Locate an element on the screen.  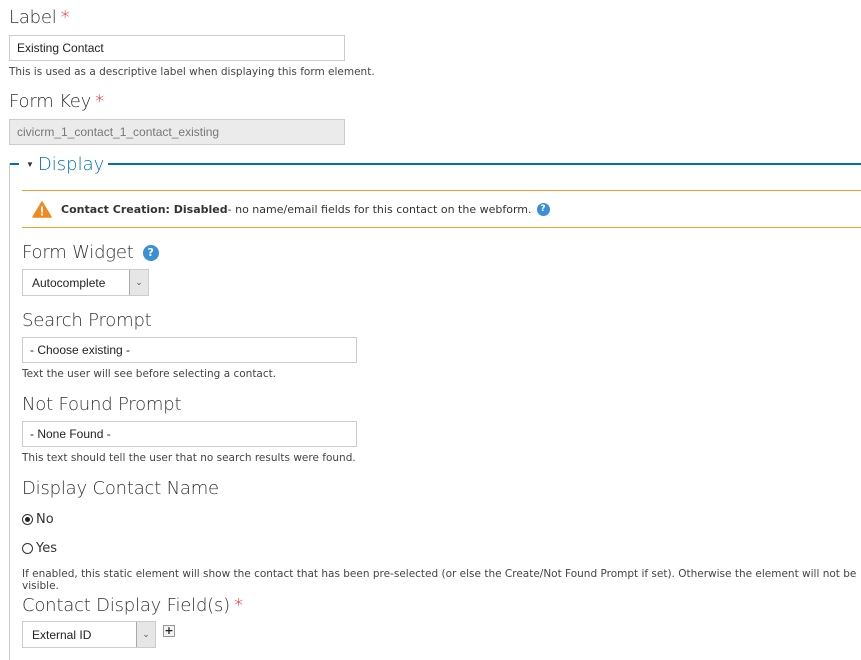
label-input-value: Existing Contact is located at coordinates (60, 48).